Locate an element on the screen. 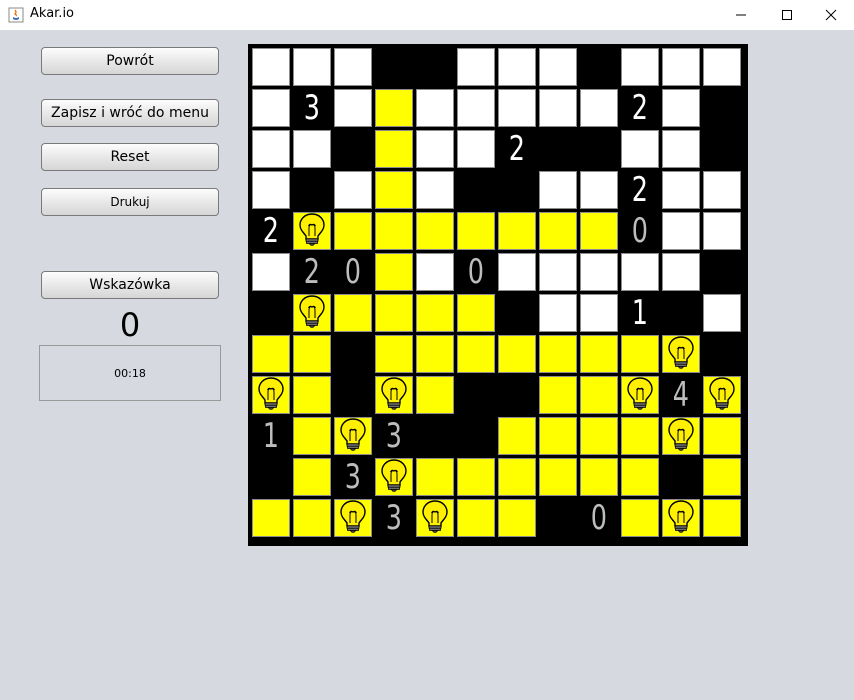 Image resolution: width=854 pixels, height=700 pixels. reset-button: Reset is located at coordinates (130, 157).